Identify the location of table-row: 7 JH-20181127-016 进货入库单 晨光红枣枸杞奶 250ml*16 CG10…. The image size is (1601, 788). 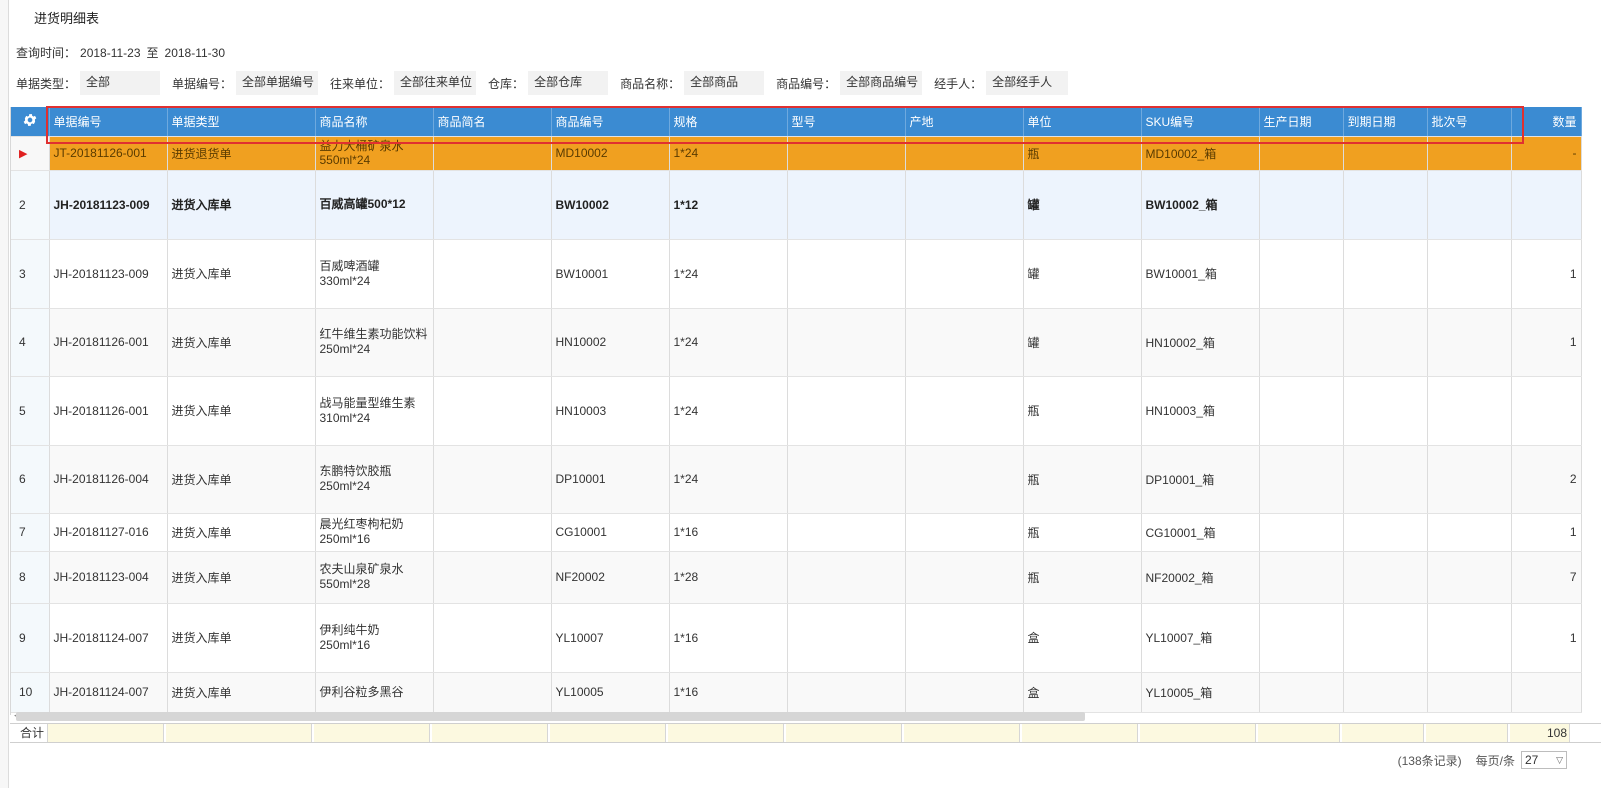
(796, 532).